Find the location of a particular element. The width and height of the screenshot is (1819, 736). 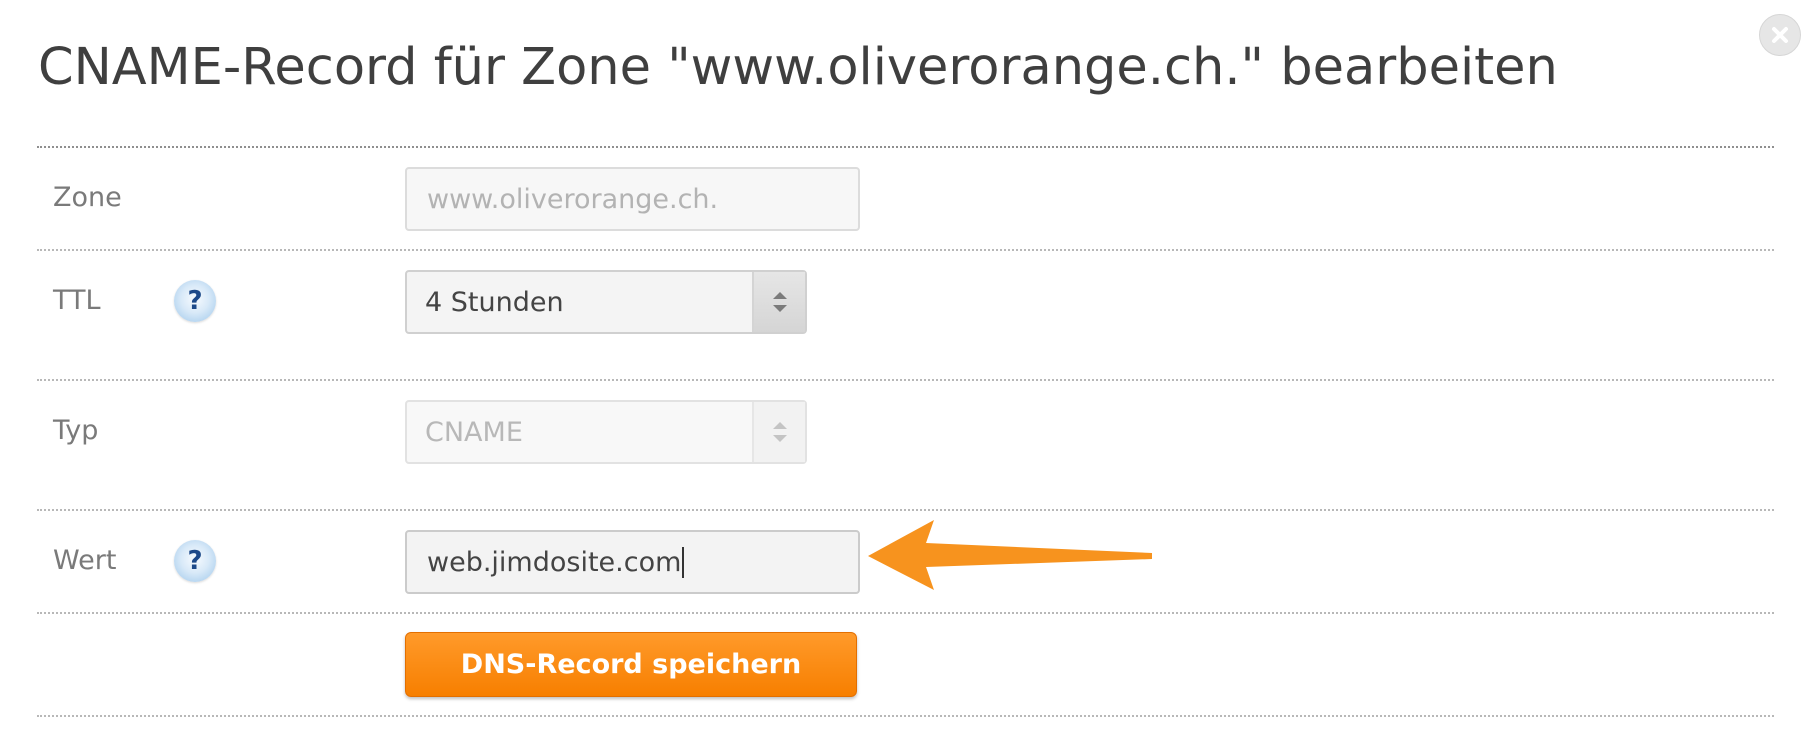

zone-label: Zone is located at coordinates (87, 197).